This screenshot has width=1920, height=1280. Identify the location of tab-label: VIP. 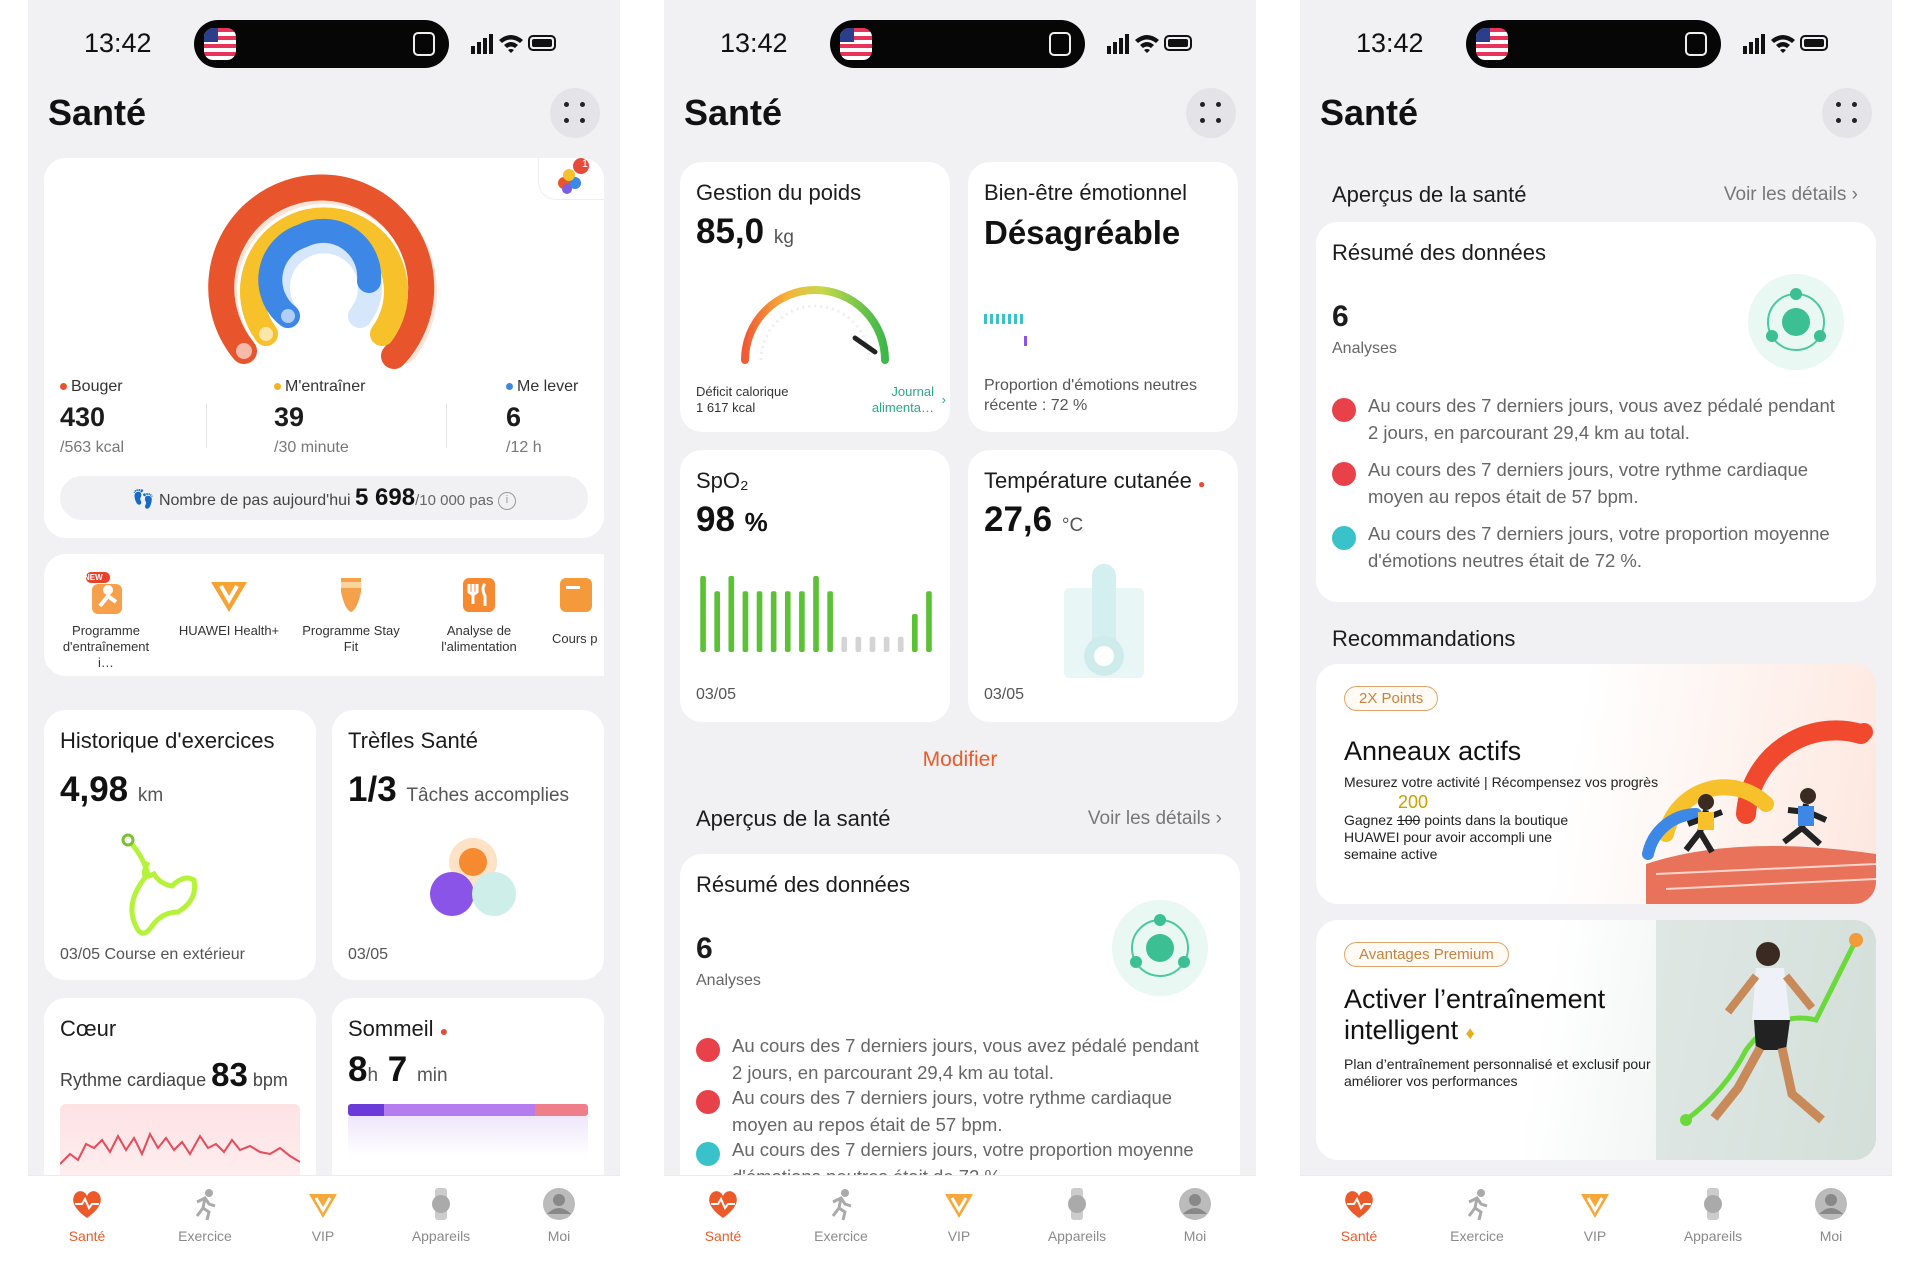
(1595, 1236).